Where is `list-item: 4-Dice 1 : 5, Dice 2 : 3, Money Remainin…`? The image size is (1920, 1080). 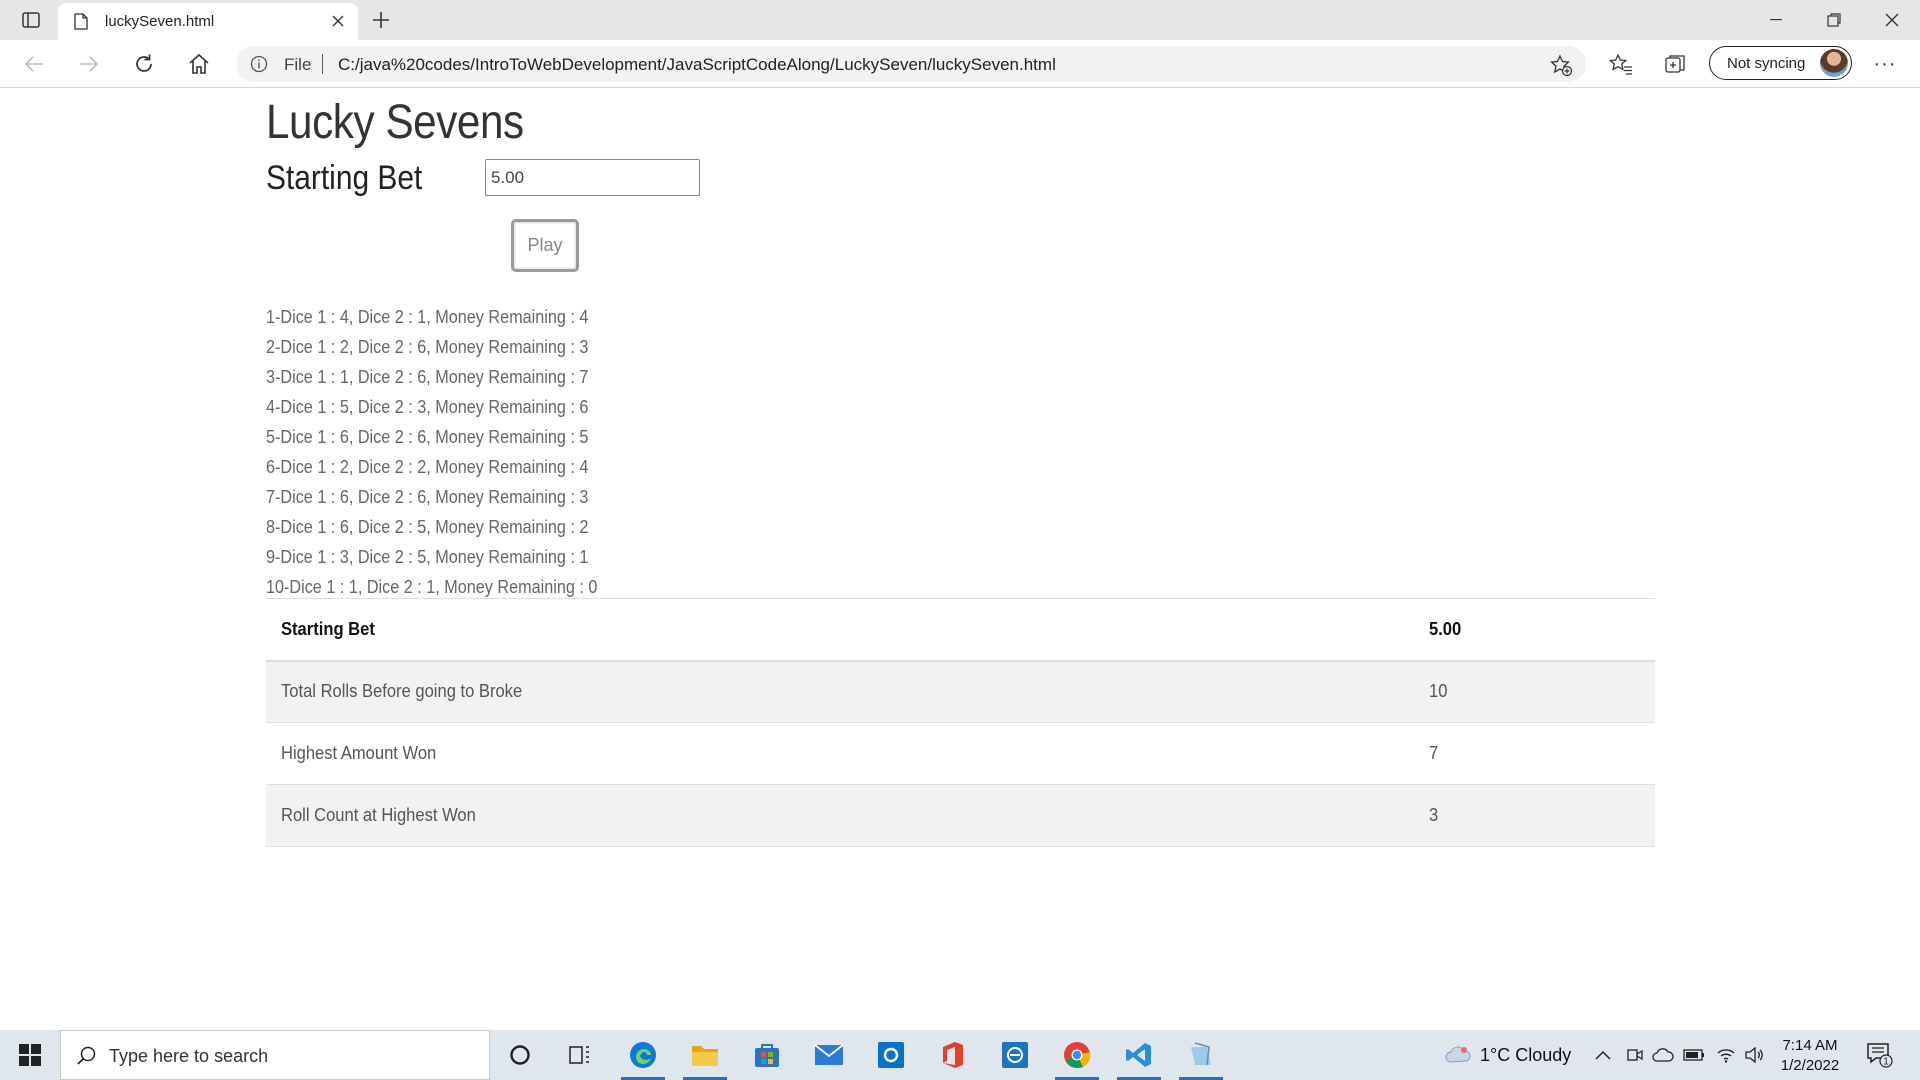
list-item: 4-Dice 1 : 5, Dice 2 : 3, Money Remainin… is located at coordinates (427, 407).